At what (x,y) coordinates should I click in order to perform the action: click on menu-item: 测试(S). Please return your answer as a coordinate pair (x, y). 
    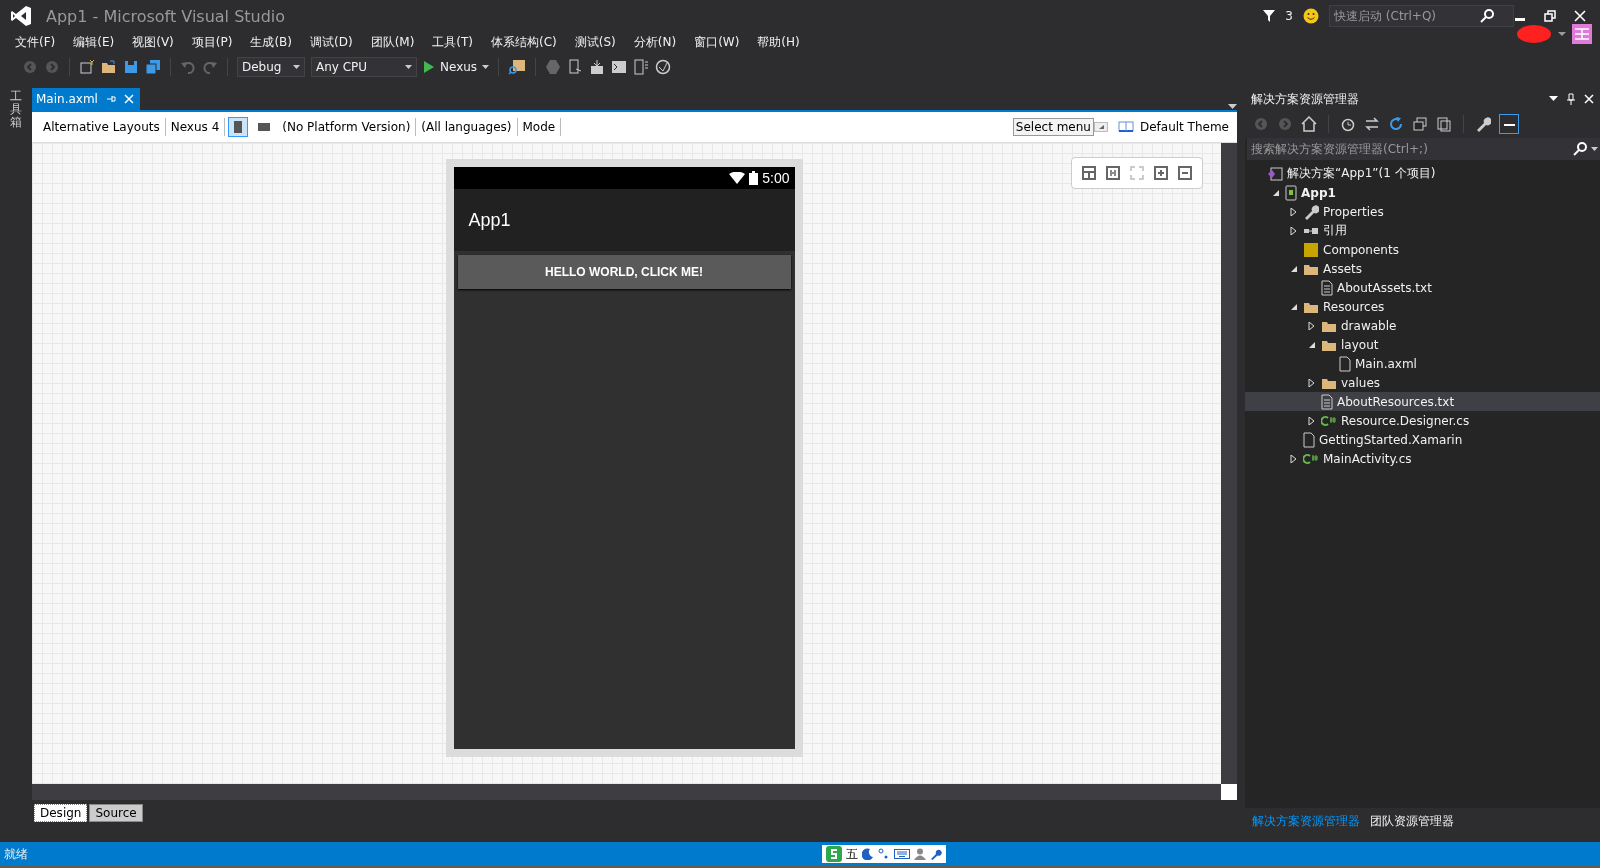
    Looking at the image, I should click on (595, 42).